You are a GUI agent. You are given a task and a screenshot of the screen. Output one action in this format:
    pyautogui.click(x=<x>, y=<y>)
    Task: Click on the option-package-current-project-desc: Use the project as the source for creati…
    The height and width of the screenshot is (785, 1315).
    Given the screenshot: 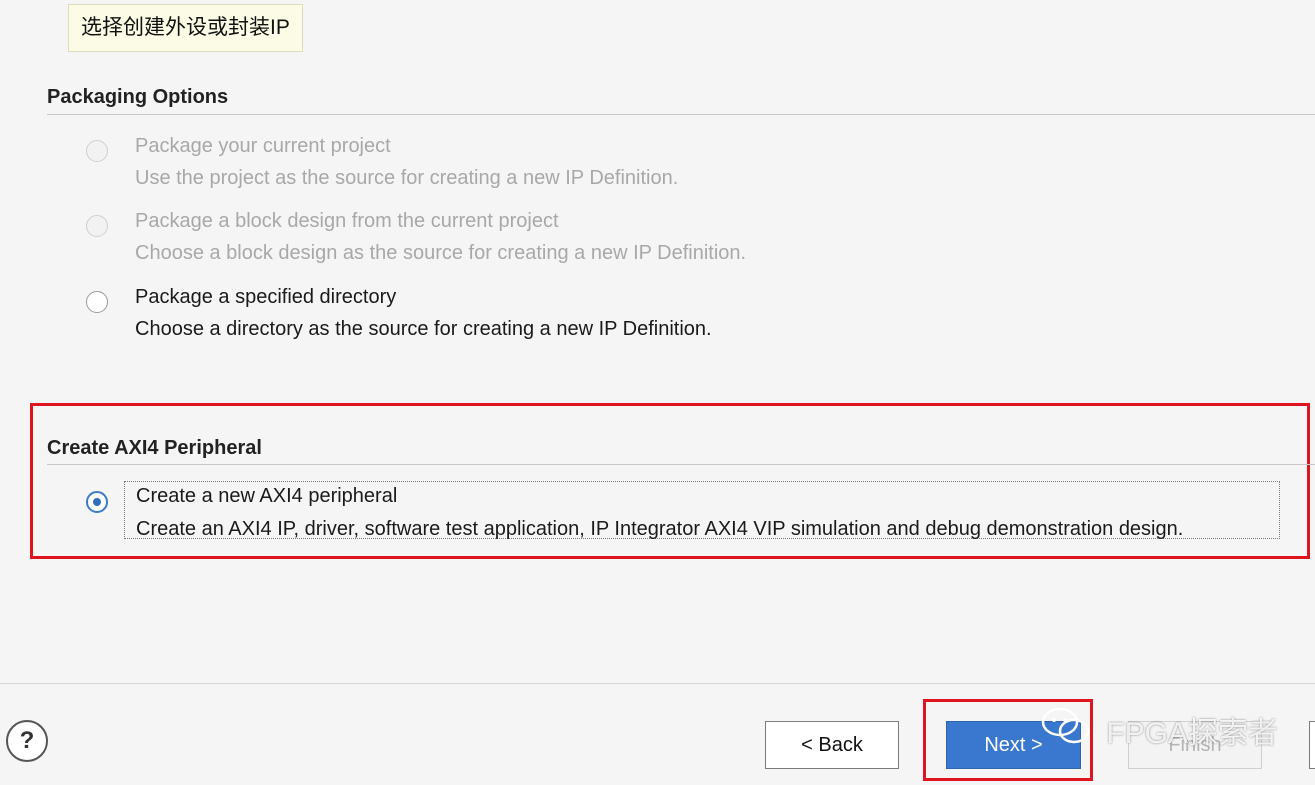 What is the action you would take?
    pyautogui.click(x=407, y=178)
    